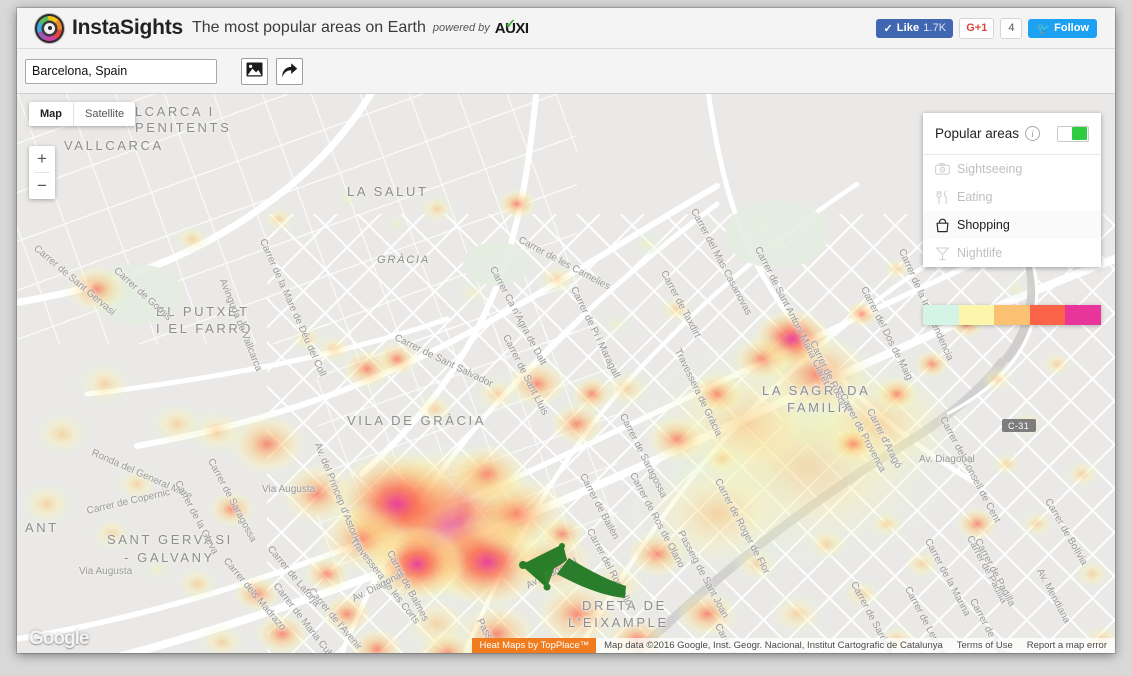  Describe the element at coordinates (1071, 28) in the screenshot. I see `twitter-follow-label: Follow` at that location.